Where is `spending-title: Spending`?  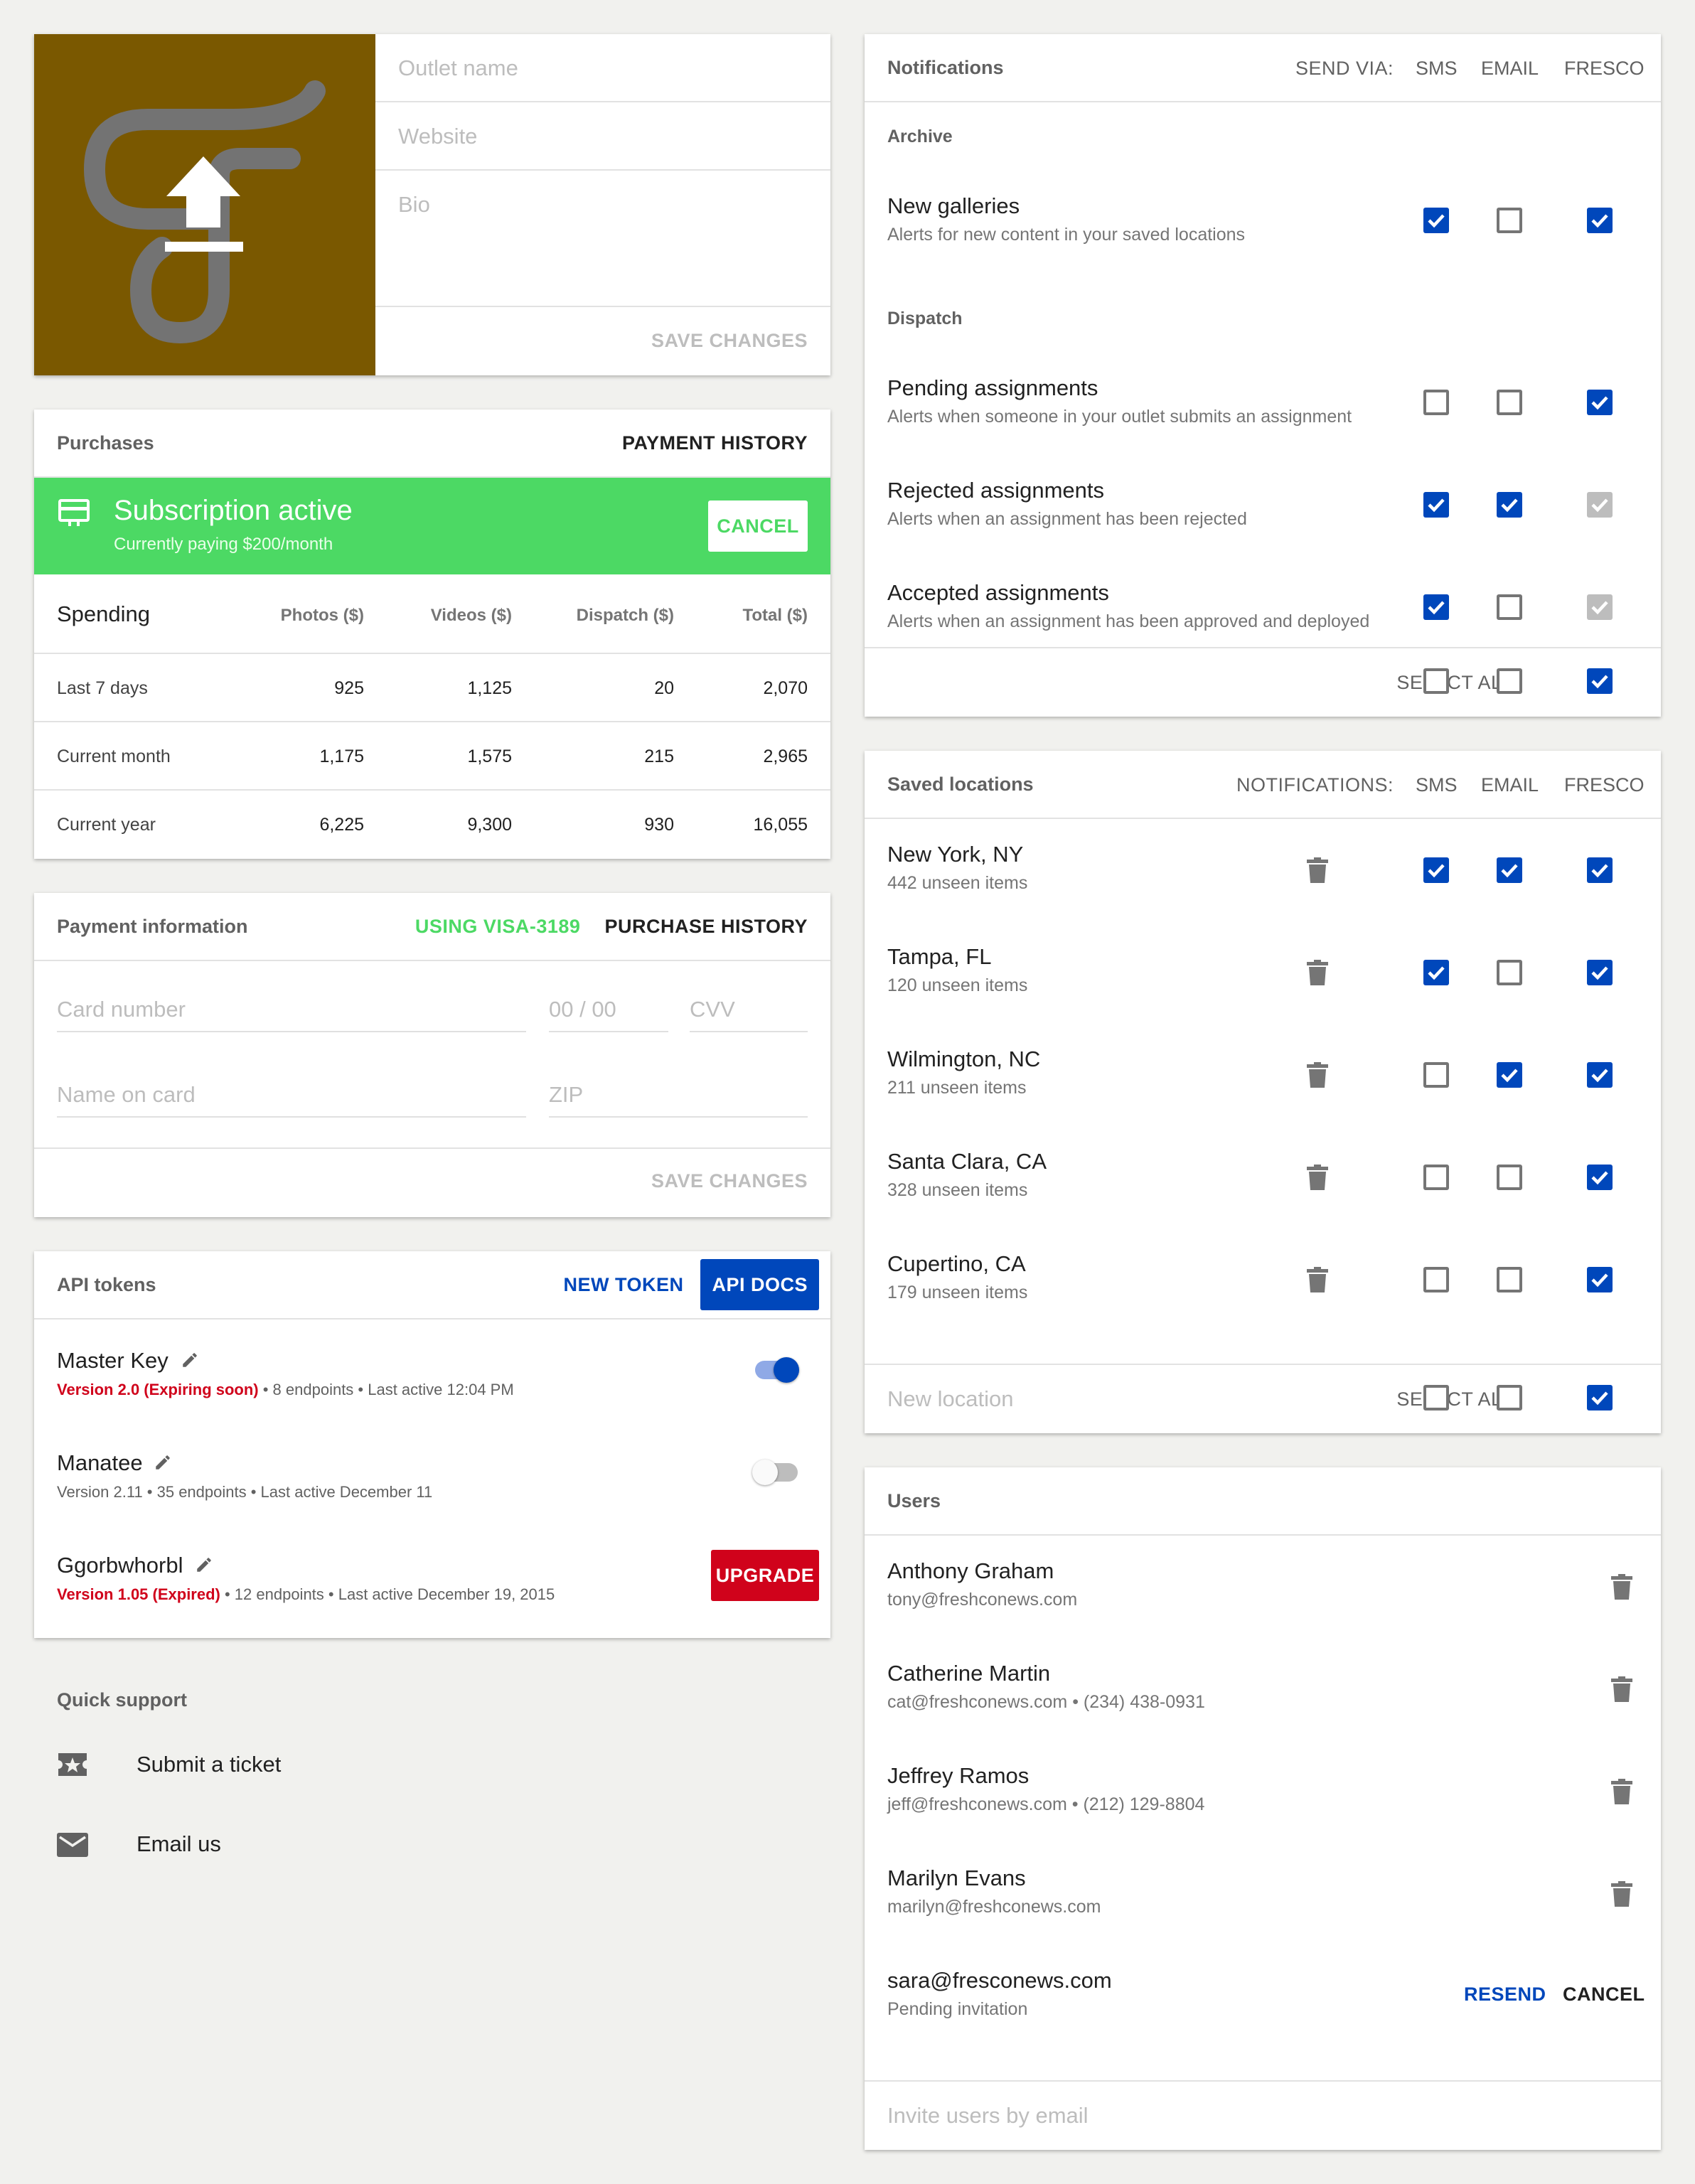 spending-title: Spending is located at coordinates (104, 614).